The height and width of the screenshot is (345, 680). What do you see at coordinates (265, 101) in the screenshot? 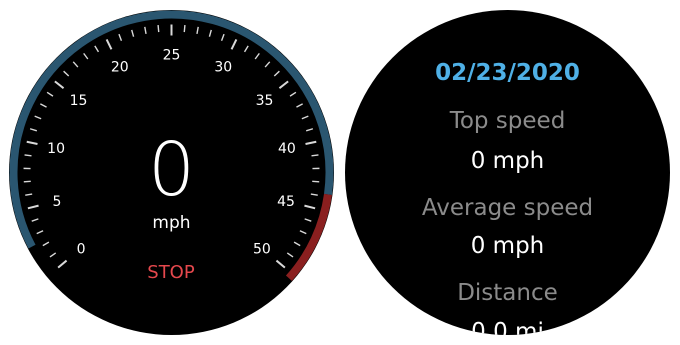
I see `tick-label: 35` at bounding box center [265, 101].